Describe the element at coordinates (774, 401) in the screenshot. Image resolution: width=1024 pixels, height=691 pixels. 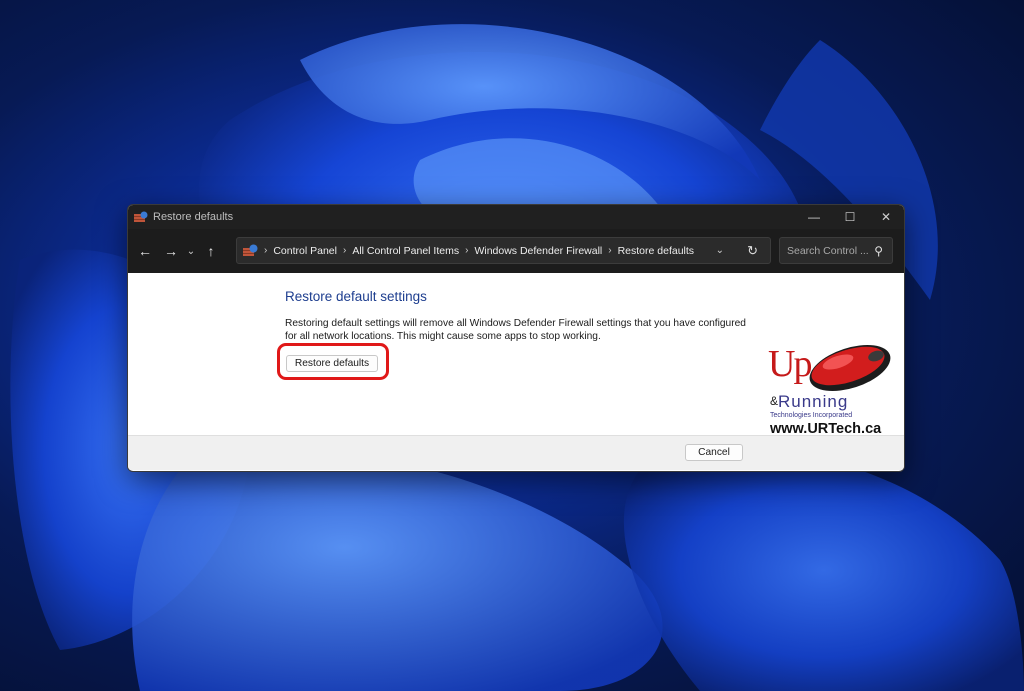
I see `watermark-amp: &` at that location.